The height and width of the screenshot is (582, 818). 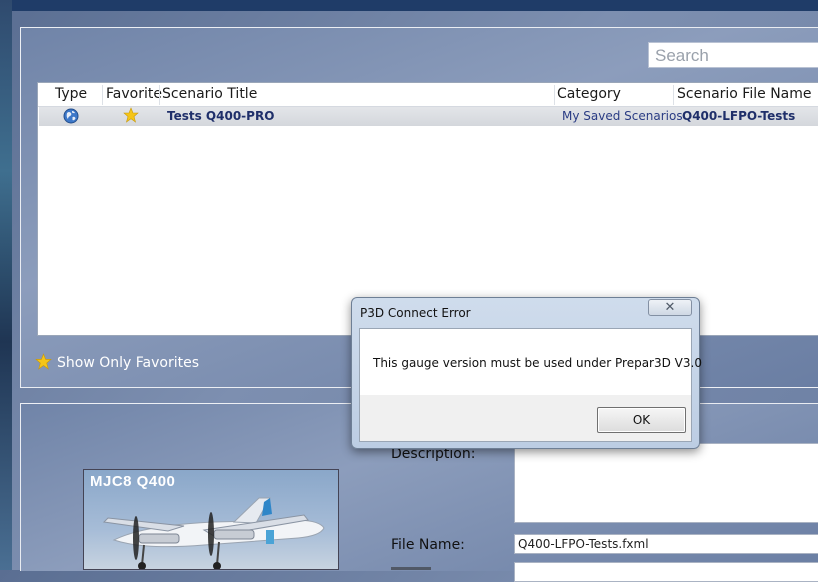 I want to click on column-header-category: Category, so click(x=589, y=94).